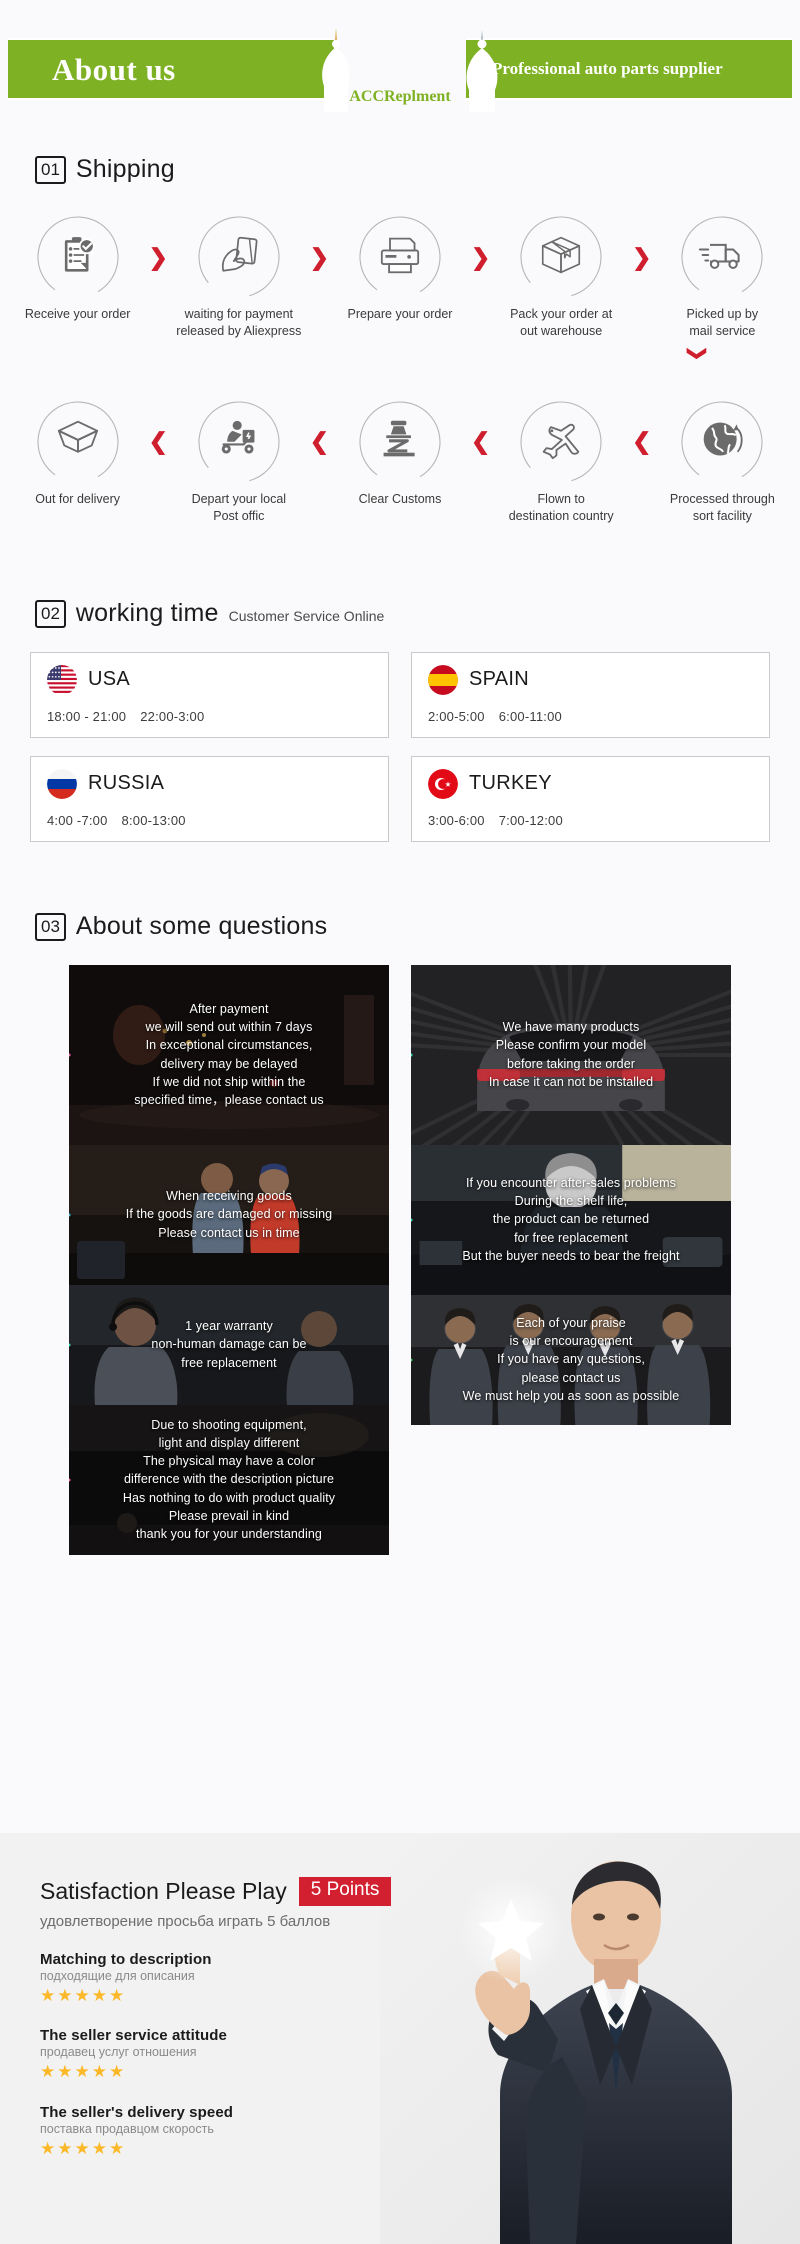 This screenshot has height=2244, width=800. I want to click on working-time-slot: 8:00-13:00, so click(153, 820).